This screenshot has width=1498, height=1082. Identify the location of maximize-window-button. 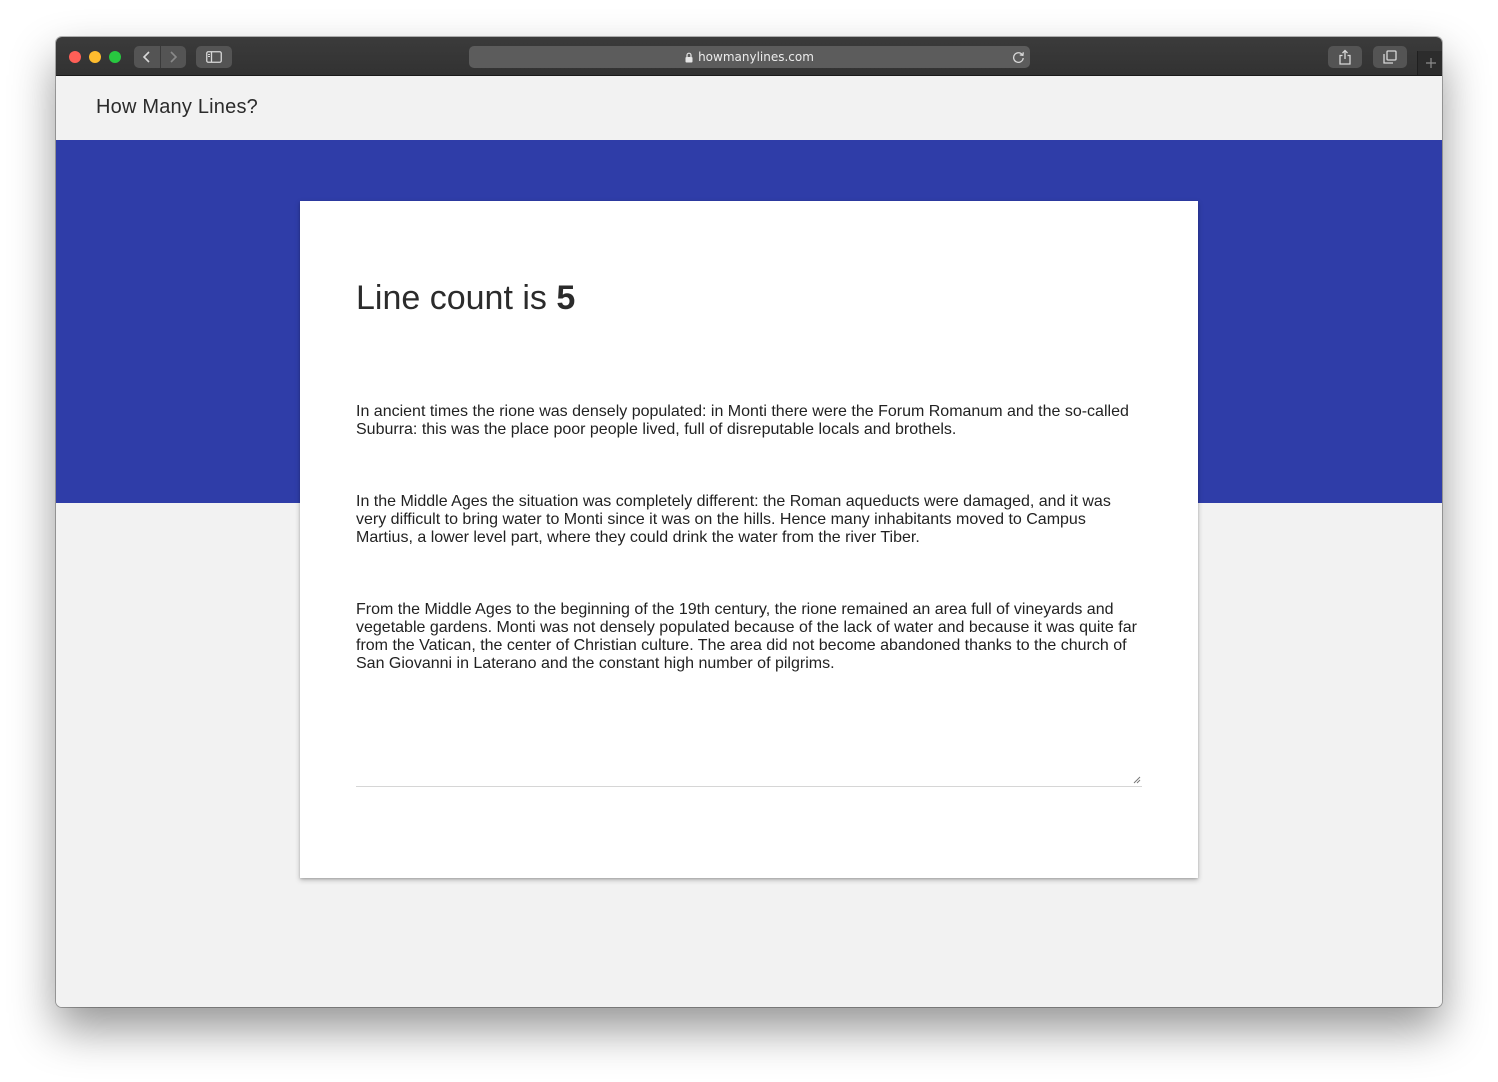
(115, 57).